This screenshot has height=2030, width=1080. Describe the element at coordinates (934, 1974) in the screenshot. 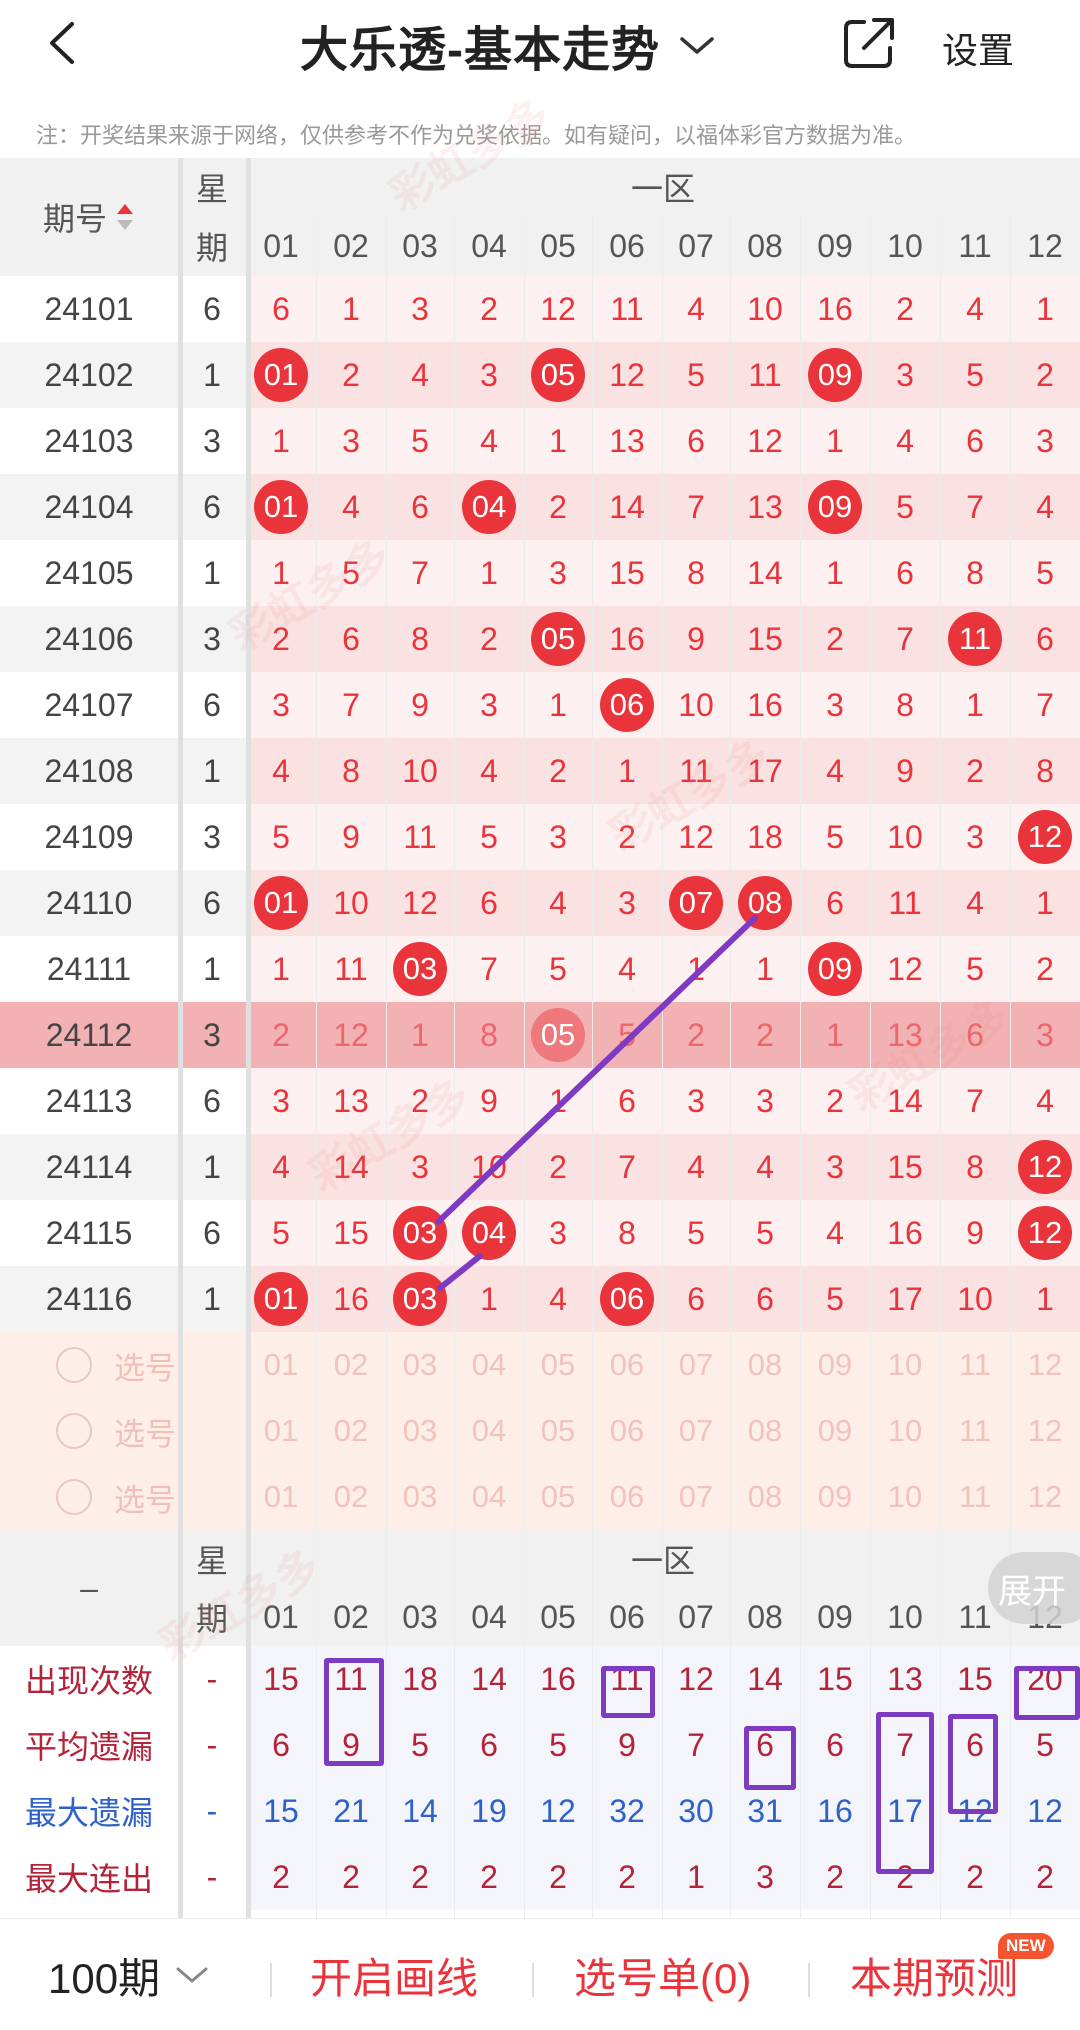

I see `forecast-button: 本期预测` at that location.